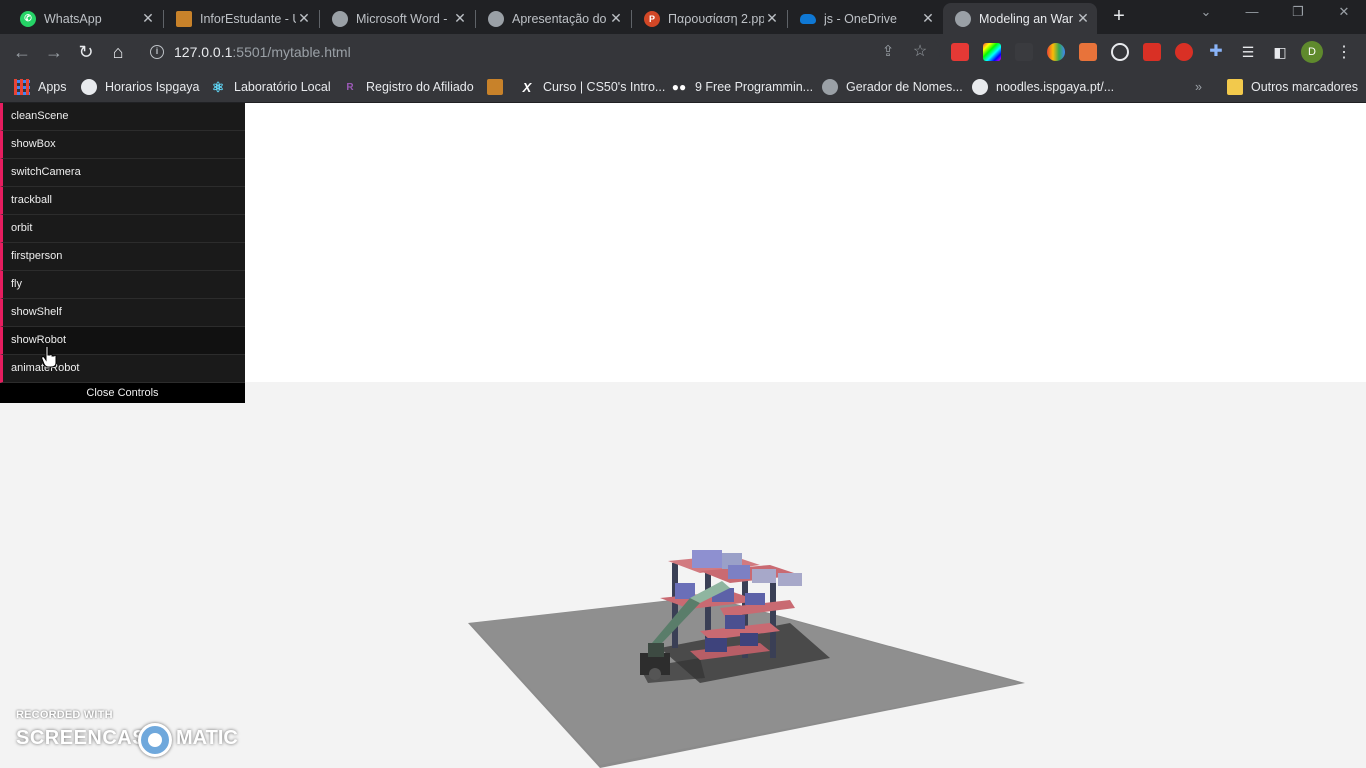 This screenshot has width=1366, height=768. I want to click on tab-powerpoint: P Παρουσίαση 2.pp ✕, so click(709, 18).